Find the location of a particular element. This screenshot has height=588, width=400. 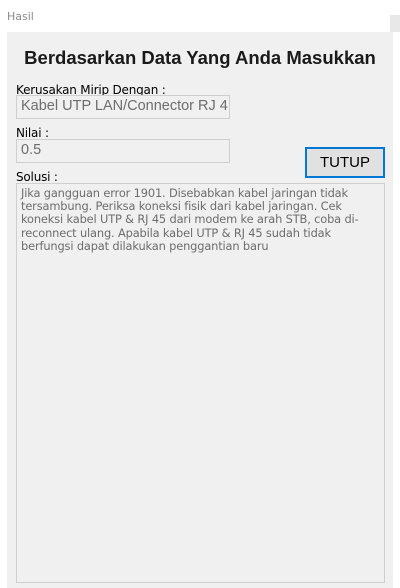

damage-field: Kabel UTP LAN/Connector RJ 4! is located at coordinates (123, 107).